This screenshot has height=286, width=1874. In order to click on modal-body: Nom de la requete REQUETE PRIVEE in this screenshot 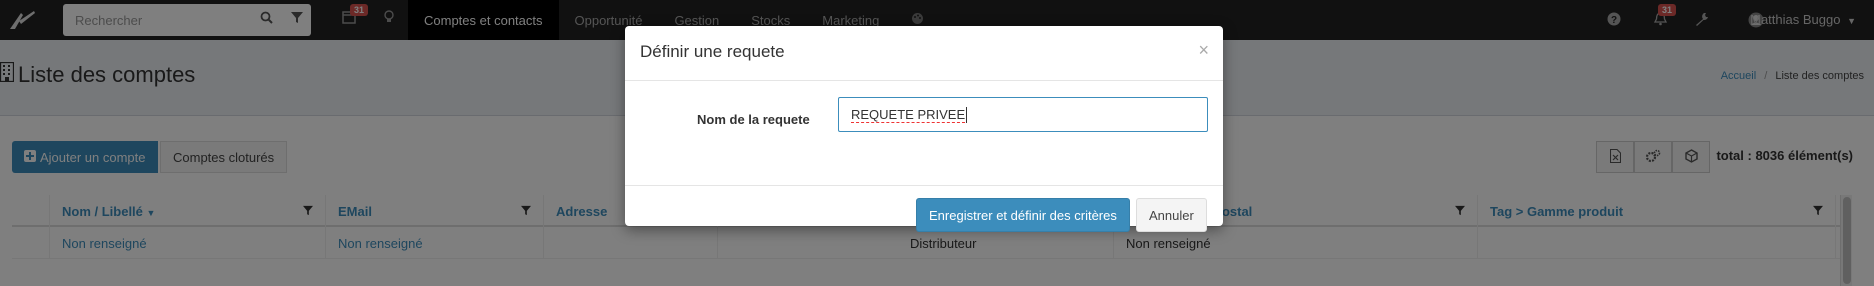, I will do `click(924, 133)`.